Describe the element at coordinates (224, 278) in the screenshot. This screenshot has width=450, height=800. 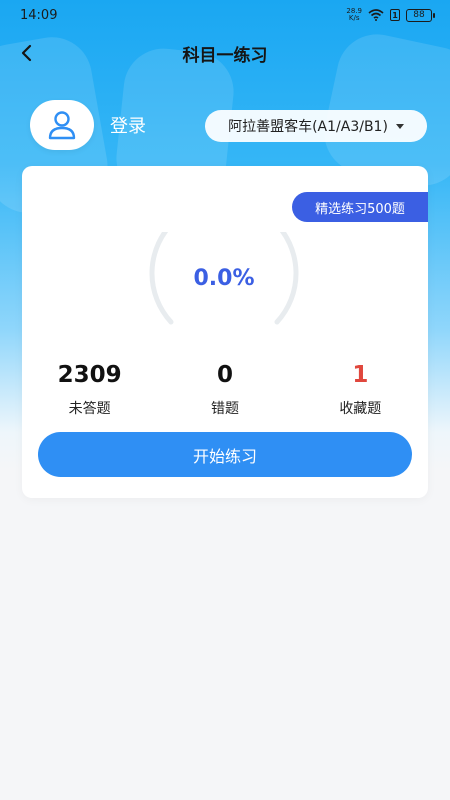
I see `progress-percentage: 0.0%` at that location.